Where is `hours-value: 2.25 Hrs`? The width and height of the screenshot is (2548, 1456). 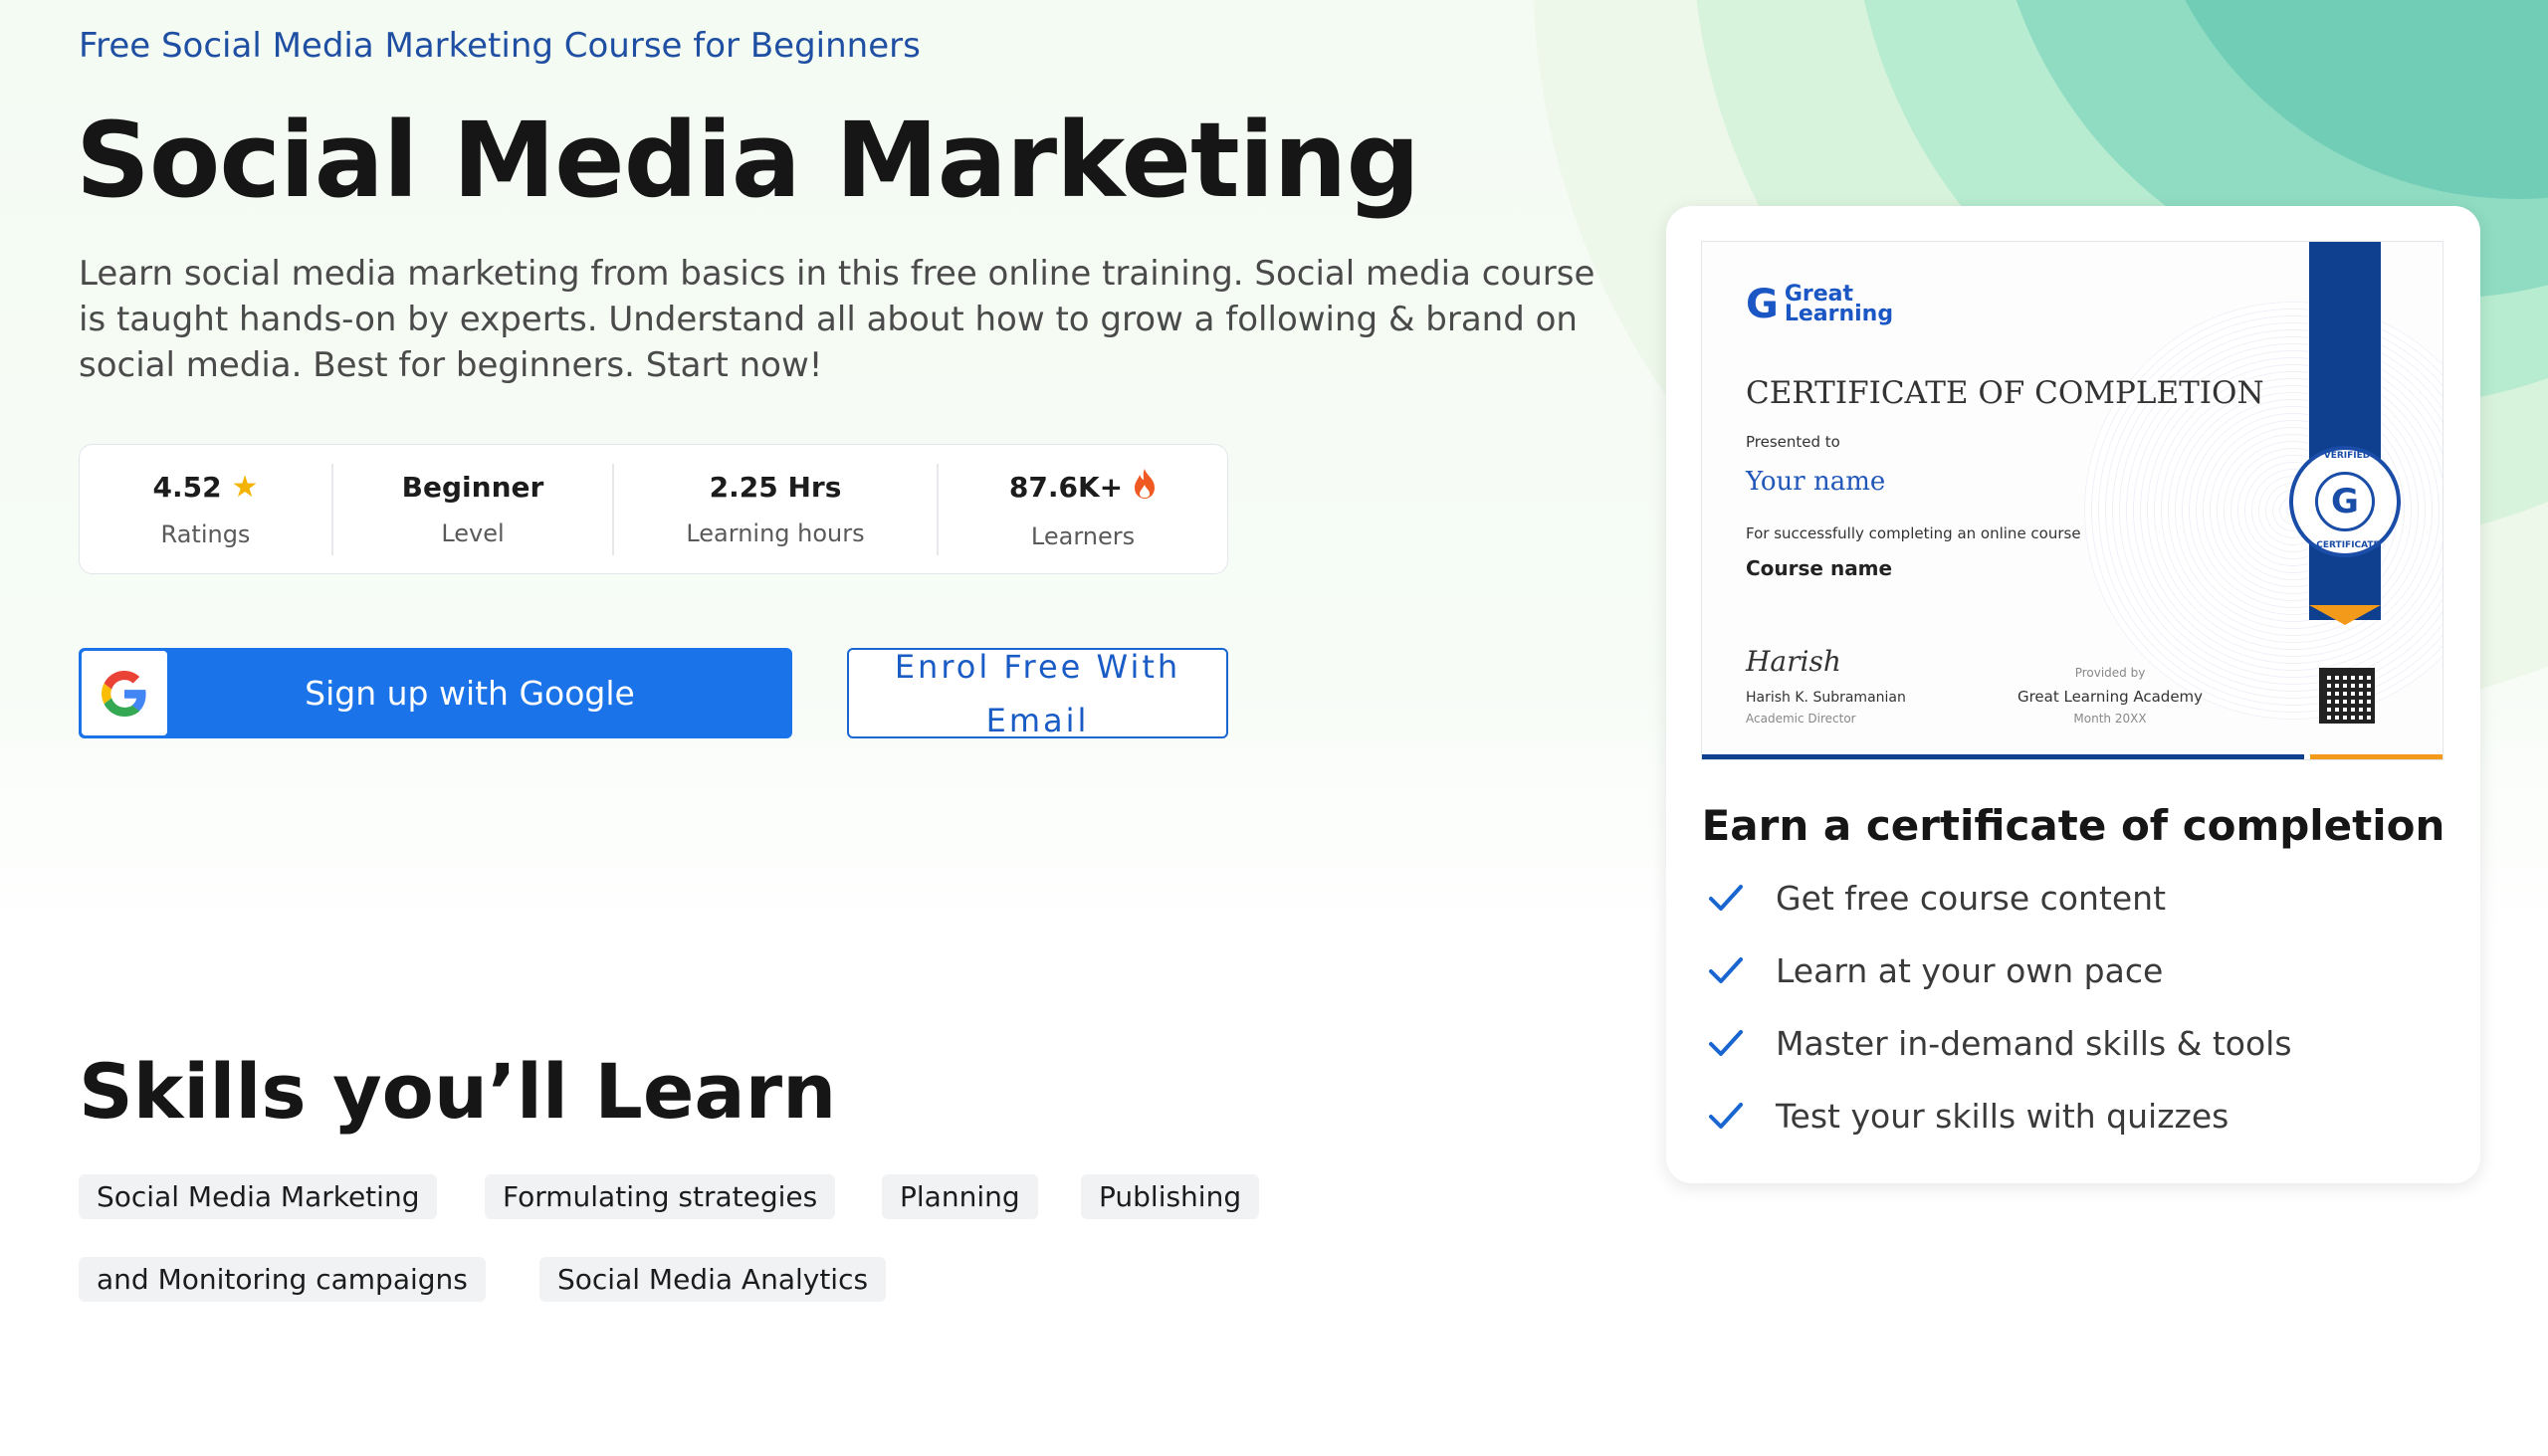
hours-value: 2.25 Hrs is located at coordinates (775, 487).